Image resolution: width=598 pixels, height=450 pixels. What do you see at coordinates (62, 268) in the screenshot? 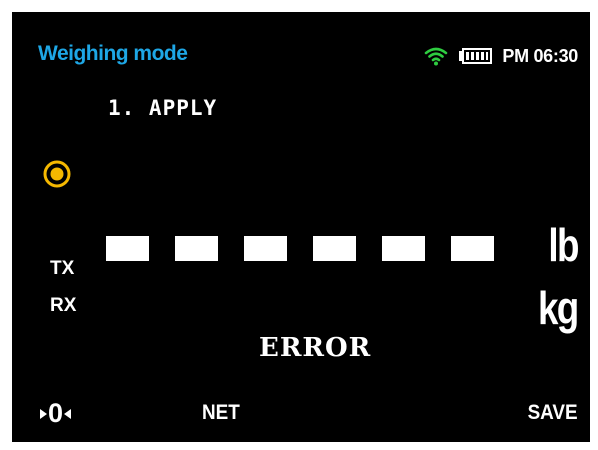
I see `tx-label: TX` at bounding box center [62, 268].